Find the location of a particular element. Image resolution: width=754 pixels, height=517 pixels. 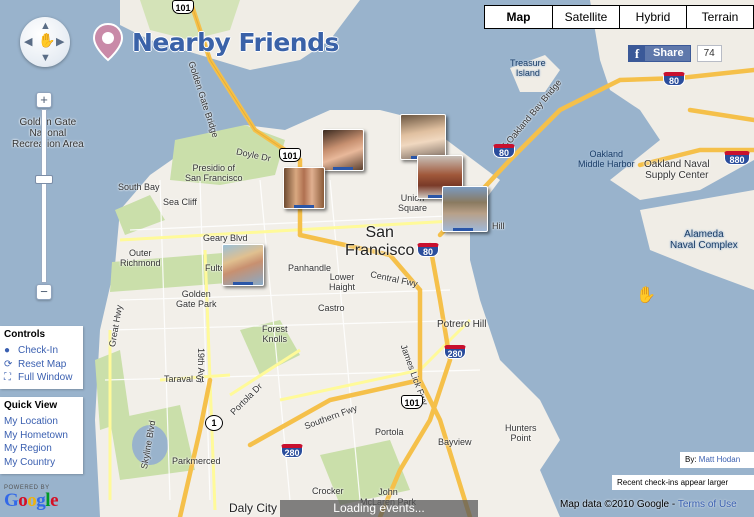

map-type-terrain-button: Terrain is located at coordinates (719, 17).